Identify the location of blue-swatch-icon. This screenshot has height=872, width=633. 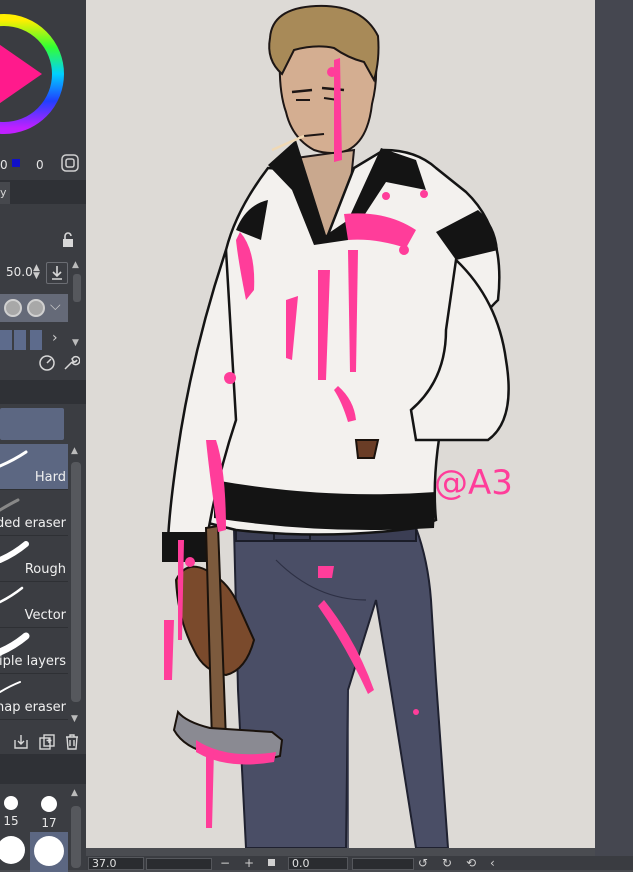
(16, 163).